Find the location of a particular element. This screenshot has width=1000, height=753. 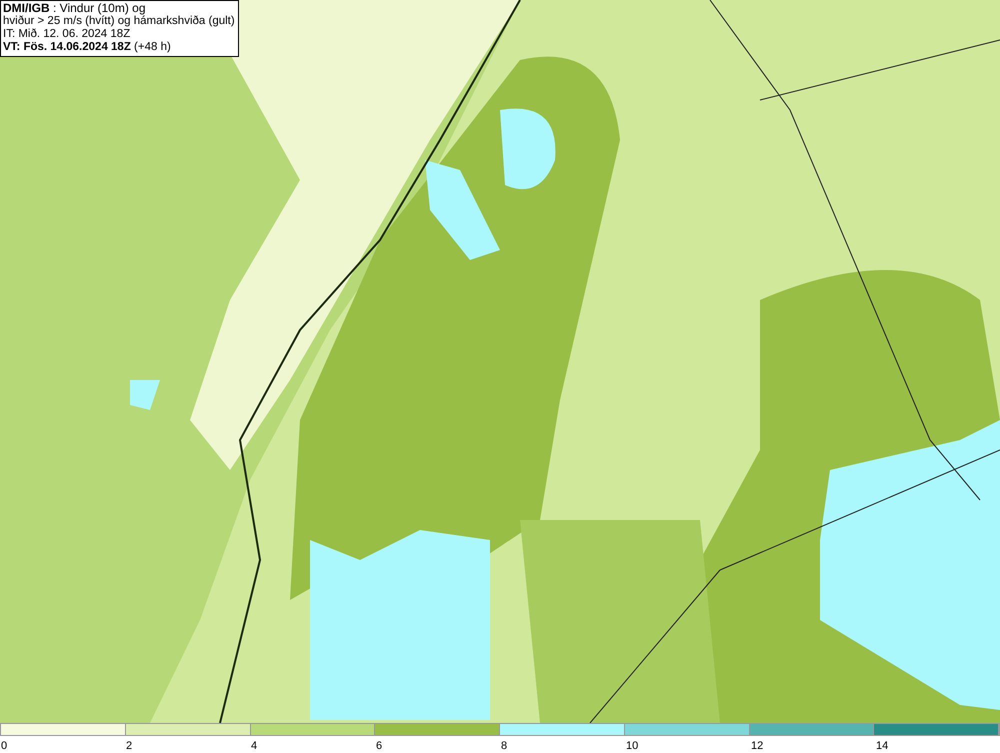

title-line: hviður > 25 m/s (hvítt) og hámarkshviða (gult) is located at coordinates (119, 21).